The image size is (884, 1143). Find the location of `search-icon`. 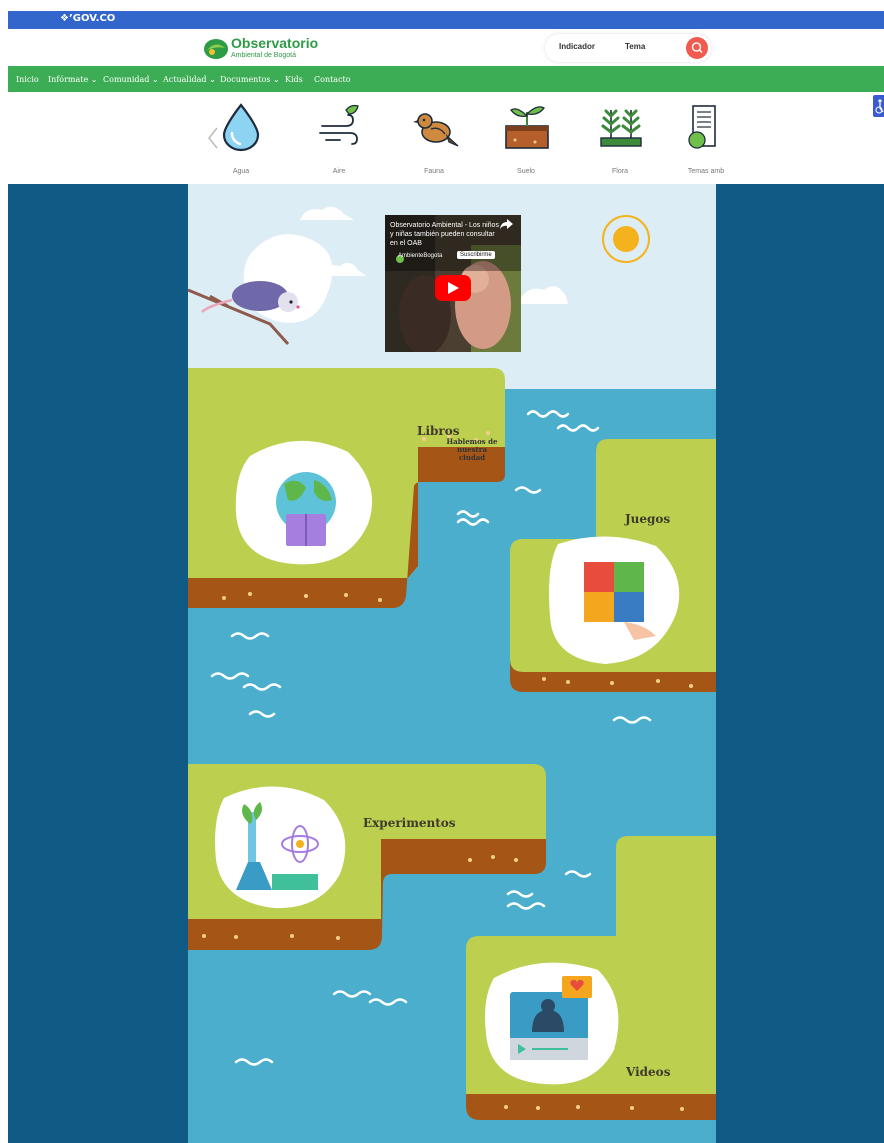

search-icon is located at coordinates (697, 47).